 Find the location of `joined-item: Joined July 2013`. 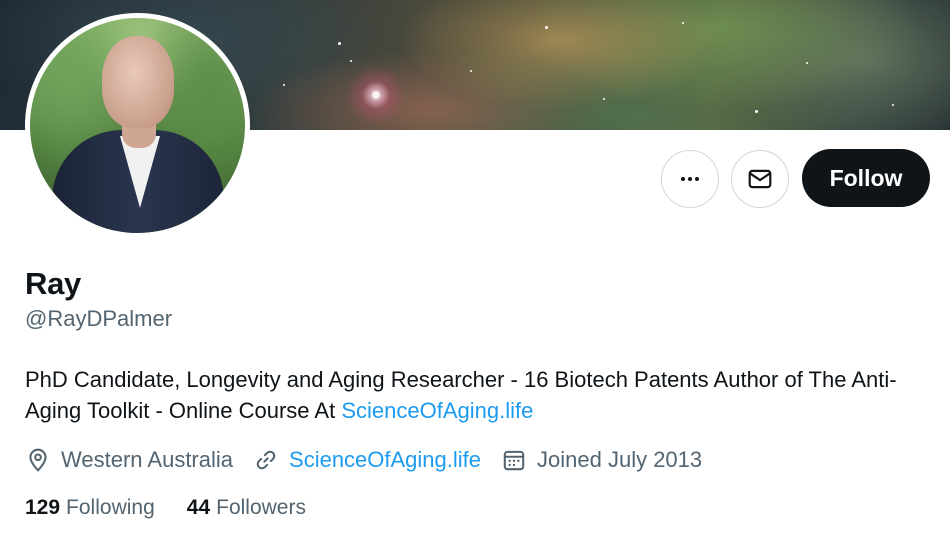

joined-item: Joined July 2013 is located at coordinates (601, 460).